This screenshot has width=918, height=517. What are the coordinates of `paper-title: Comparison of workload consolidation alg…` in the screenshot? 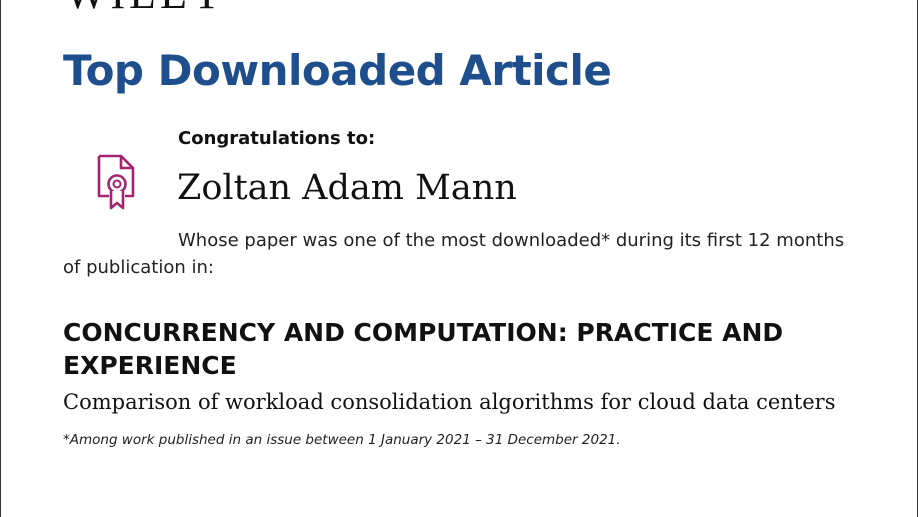 It's located at (449, 402).